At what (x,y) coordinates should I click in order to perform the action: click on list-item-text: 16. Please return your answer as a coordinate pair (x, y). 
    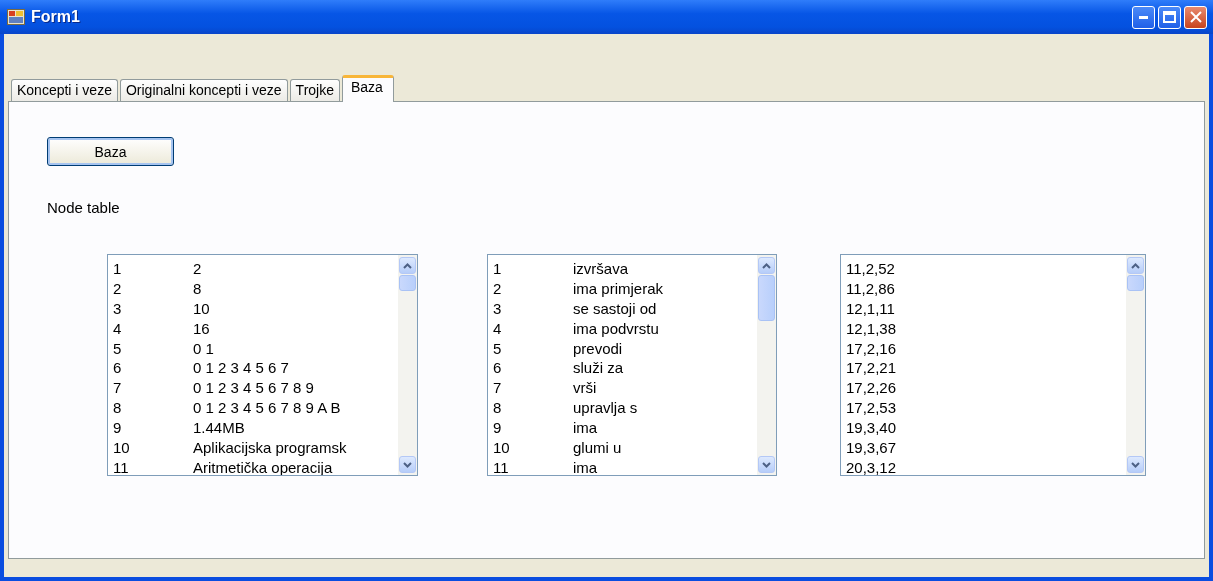
    Looking at the image, I should click on (201, 328).